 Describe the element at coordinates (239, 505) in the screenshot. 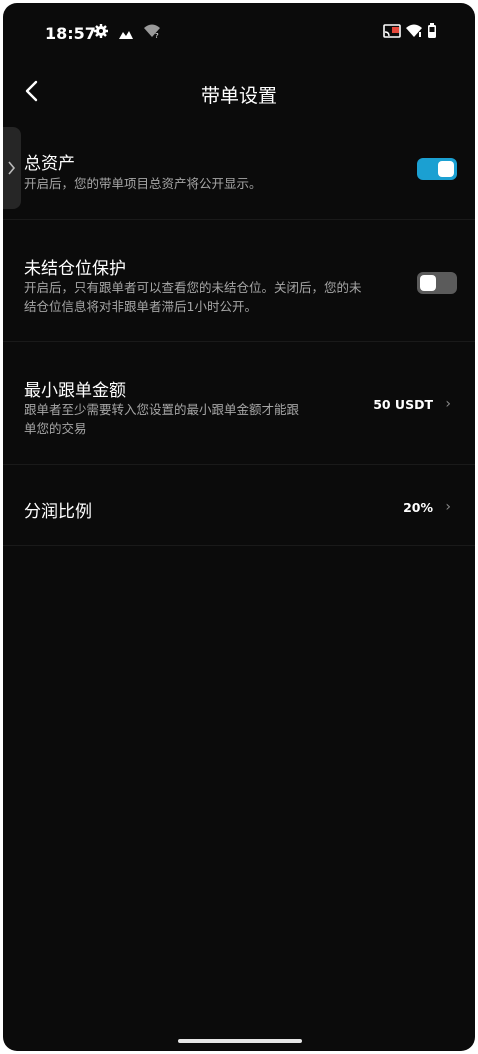

I see `setting-profit-share: 分润比例 20% ›` at that location.